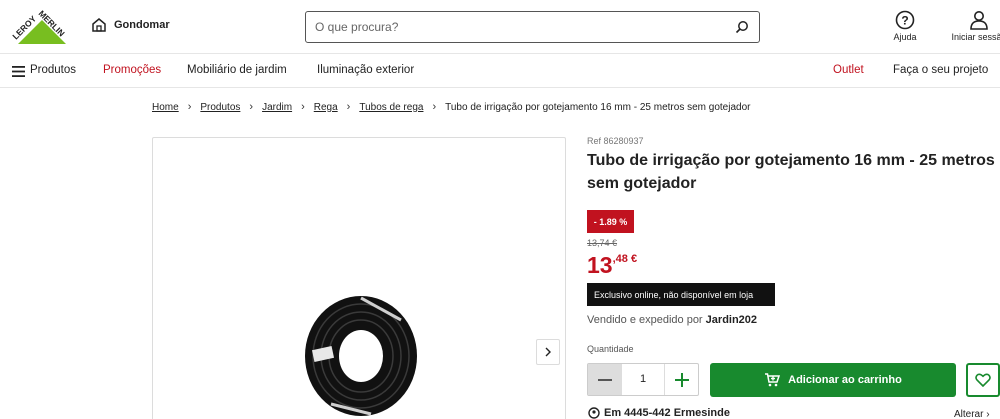 This screenshot has width=1000, height=419. I want to click on current-price: 13,48 €, so click(612, 265).